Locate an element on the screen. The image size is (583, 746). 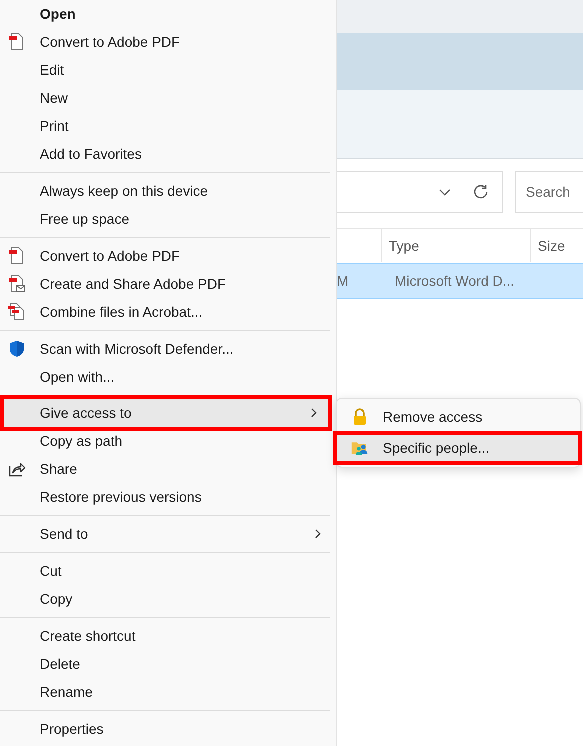
menu-label: Properties is located at coordinates (72, 729).